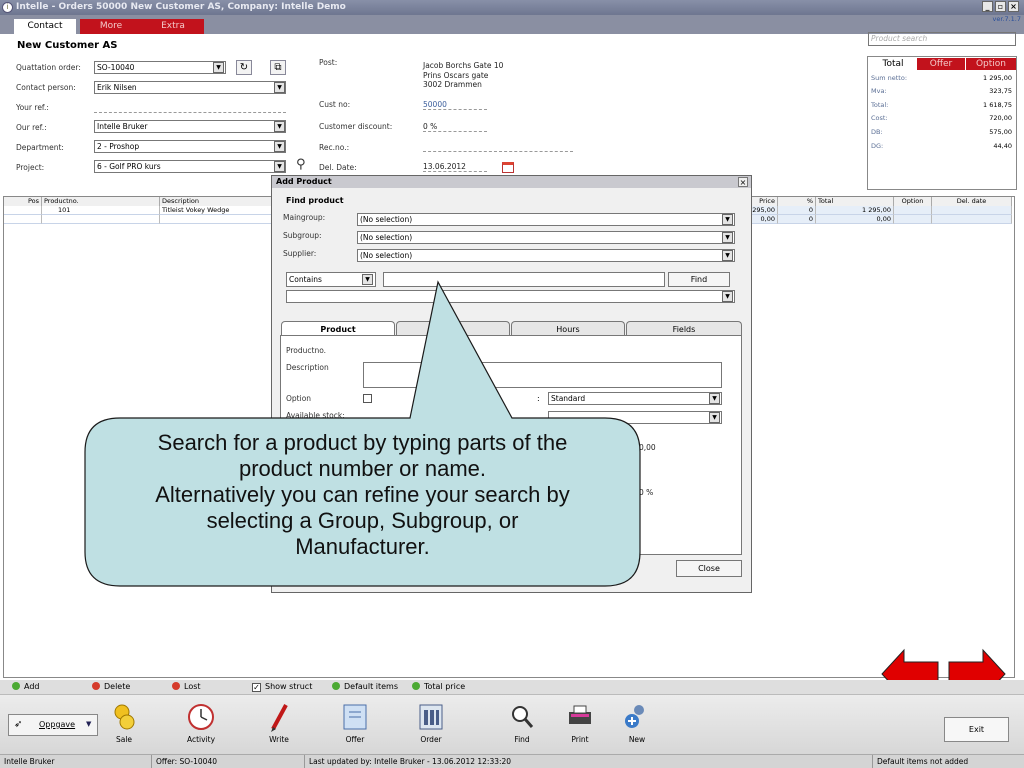 This screenshot has width=1024, height=768. I want to click on find-button: Find, so click(699, 279).